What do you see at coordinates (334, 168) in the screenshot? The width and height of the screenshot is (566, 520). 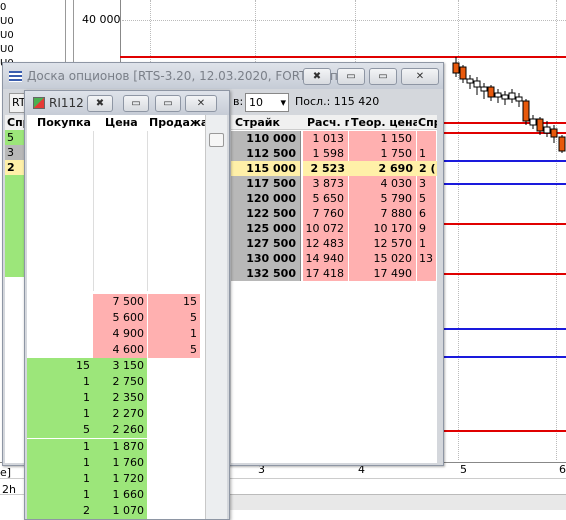 I see `strike-row: 115 000 2 523 2 690 2 (` at bounding box center [334, 168].